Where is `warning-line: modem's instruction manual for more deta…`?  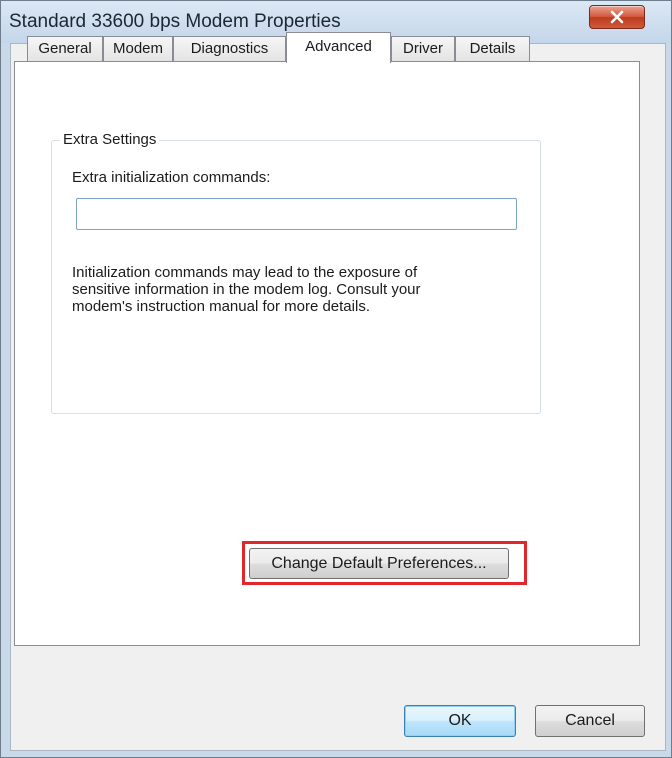 warning-line: modem's instruction manual for more deta… is located at coordinates (221, 306).